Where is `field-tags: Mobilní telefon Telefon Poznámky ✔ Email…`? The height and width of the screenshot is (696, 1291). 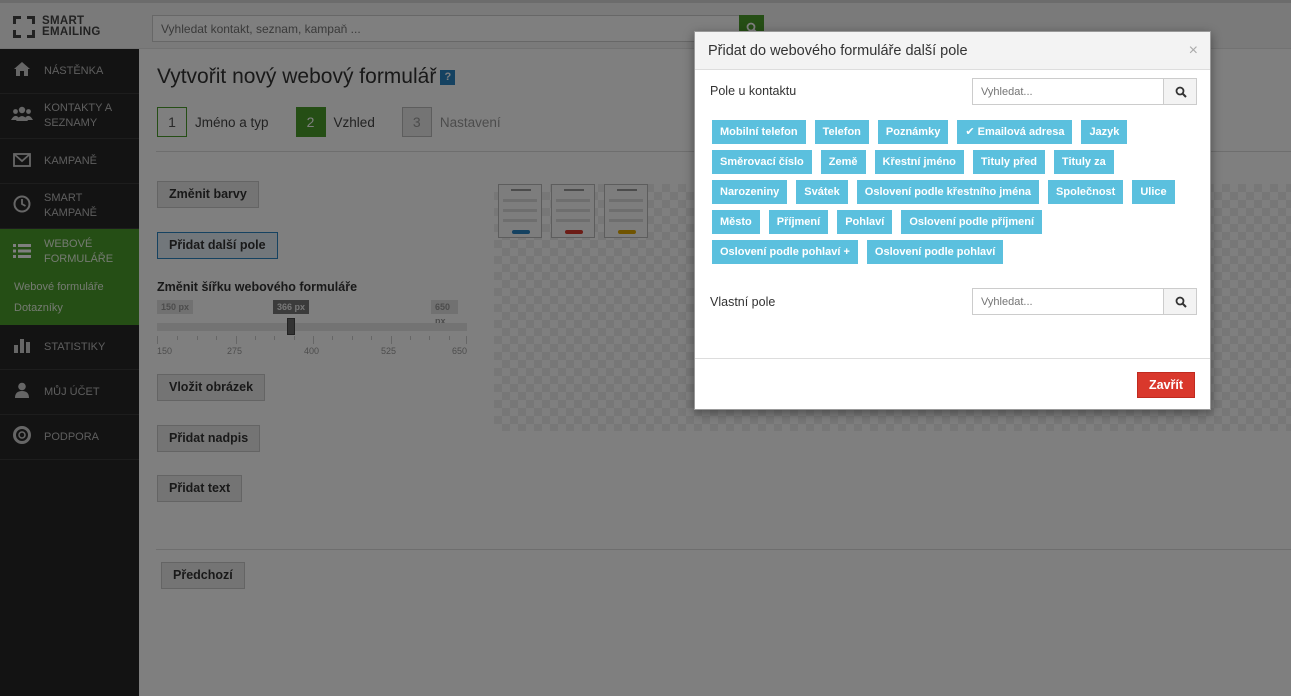 field-tags: Mobilní telefon Telefon Poznámky ✔ Email… is located at coordinates (954, 195).